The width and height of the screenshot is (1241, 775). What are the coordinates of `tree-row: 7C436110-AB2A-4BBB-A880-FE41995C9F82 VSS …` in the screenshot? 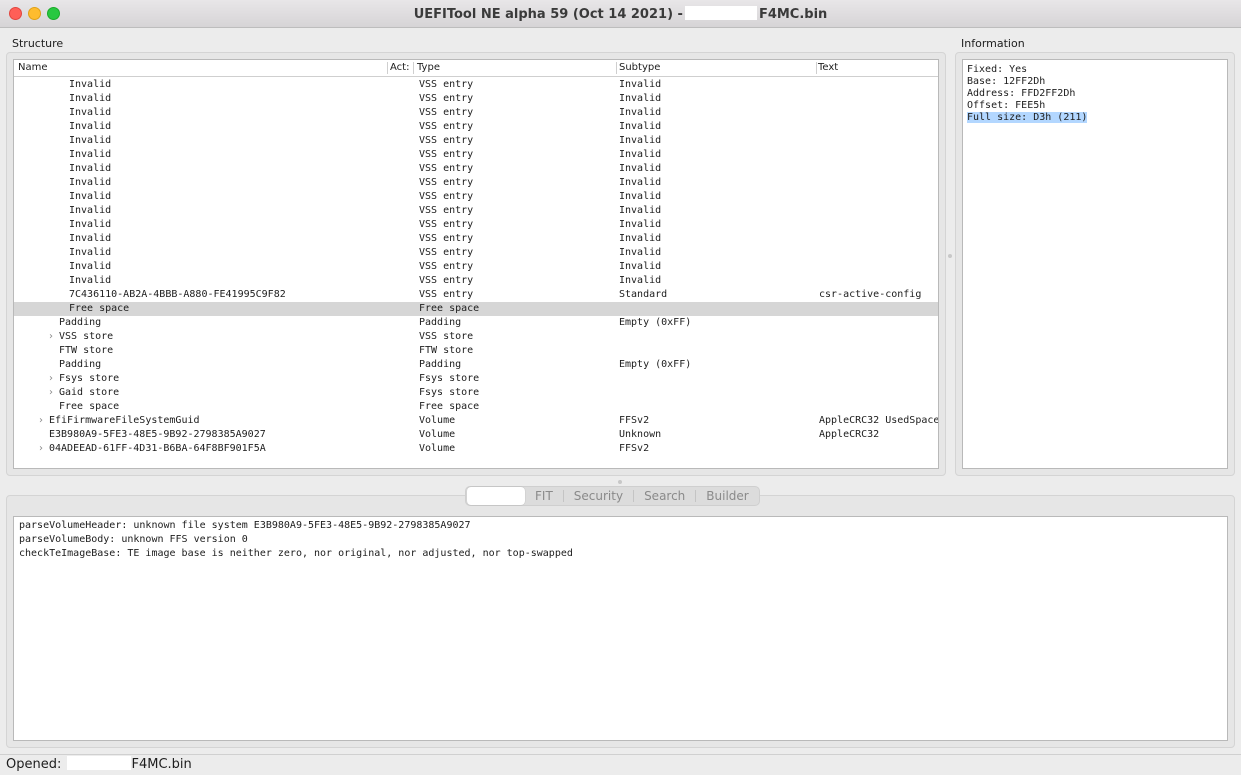 It's located at (476, 295).